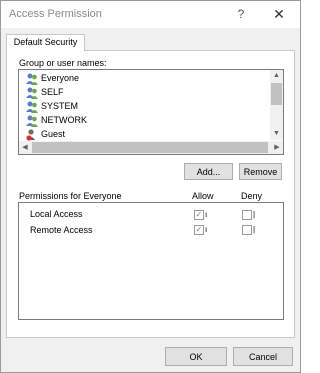  I want to click on scroll-up-icon: ▲, so click(276, 76).